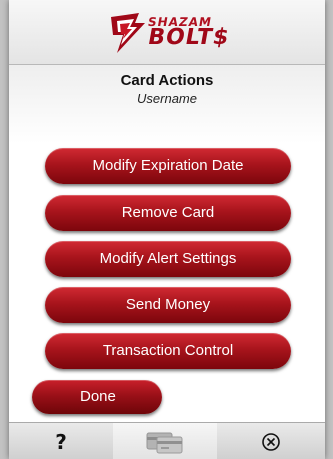 The width and height of the screenshot is (333, 459). I want to click on help-icon: ?, so click(61, 441).